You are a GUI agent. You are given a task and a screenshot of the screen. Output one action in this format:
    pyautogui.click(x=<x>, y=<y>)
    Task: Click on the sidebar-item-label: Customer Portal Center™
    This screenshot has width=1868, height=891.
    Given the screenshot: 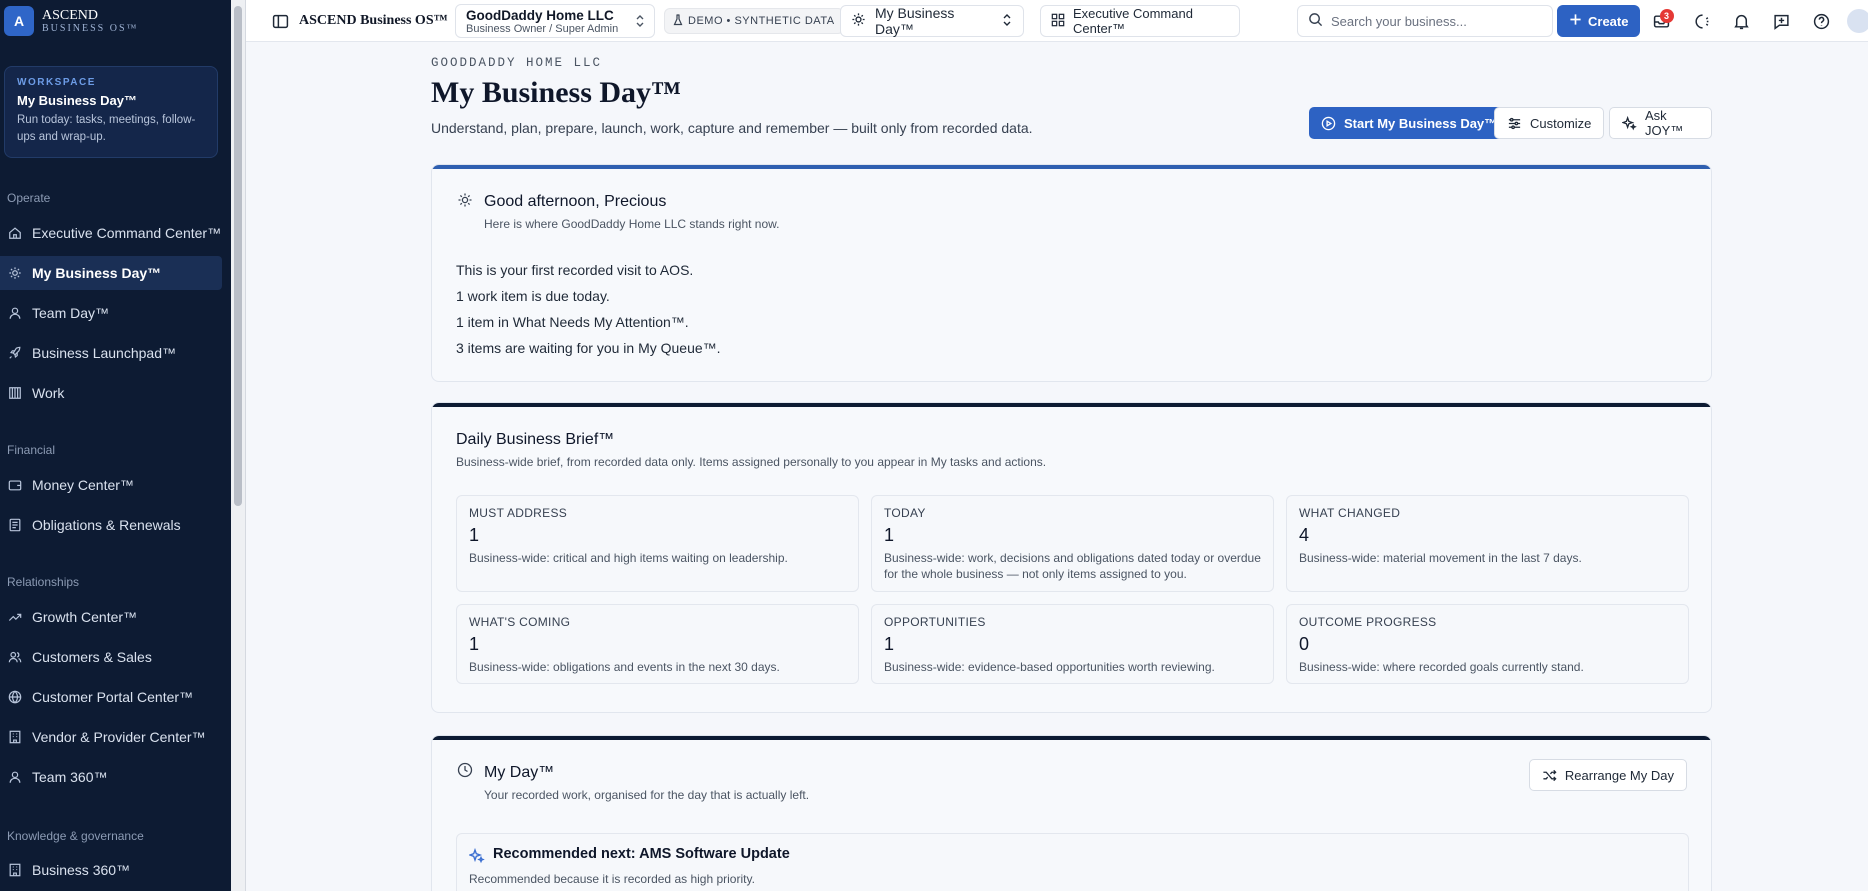 What is the action you would take?
    pyautogui.click(x=113, y=697)
    